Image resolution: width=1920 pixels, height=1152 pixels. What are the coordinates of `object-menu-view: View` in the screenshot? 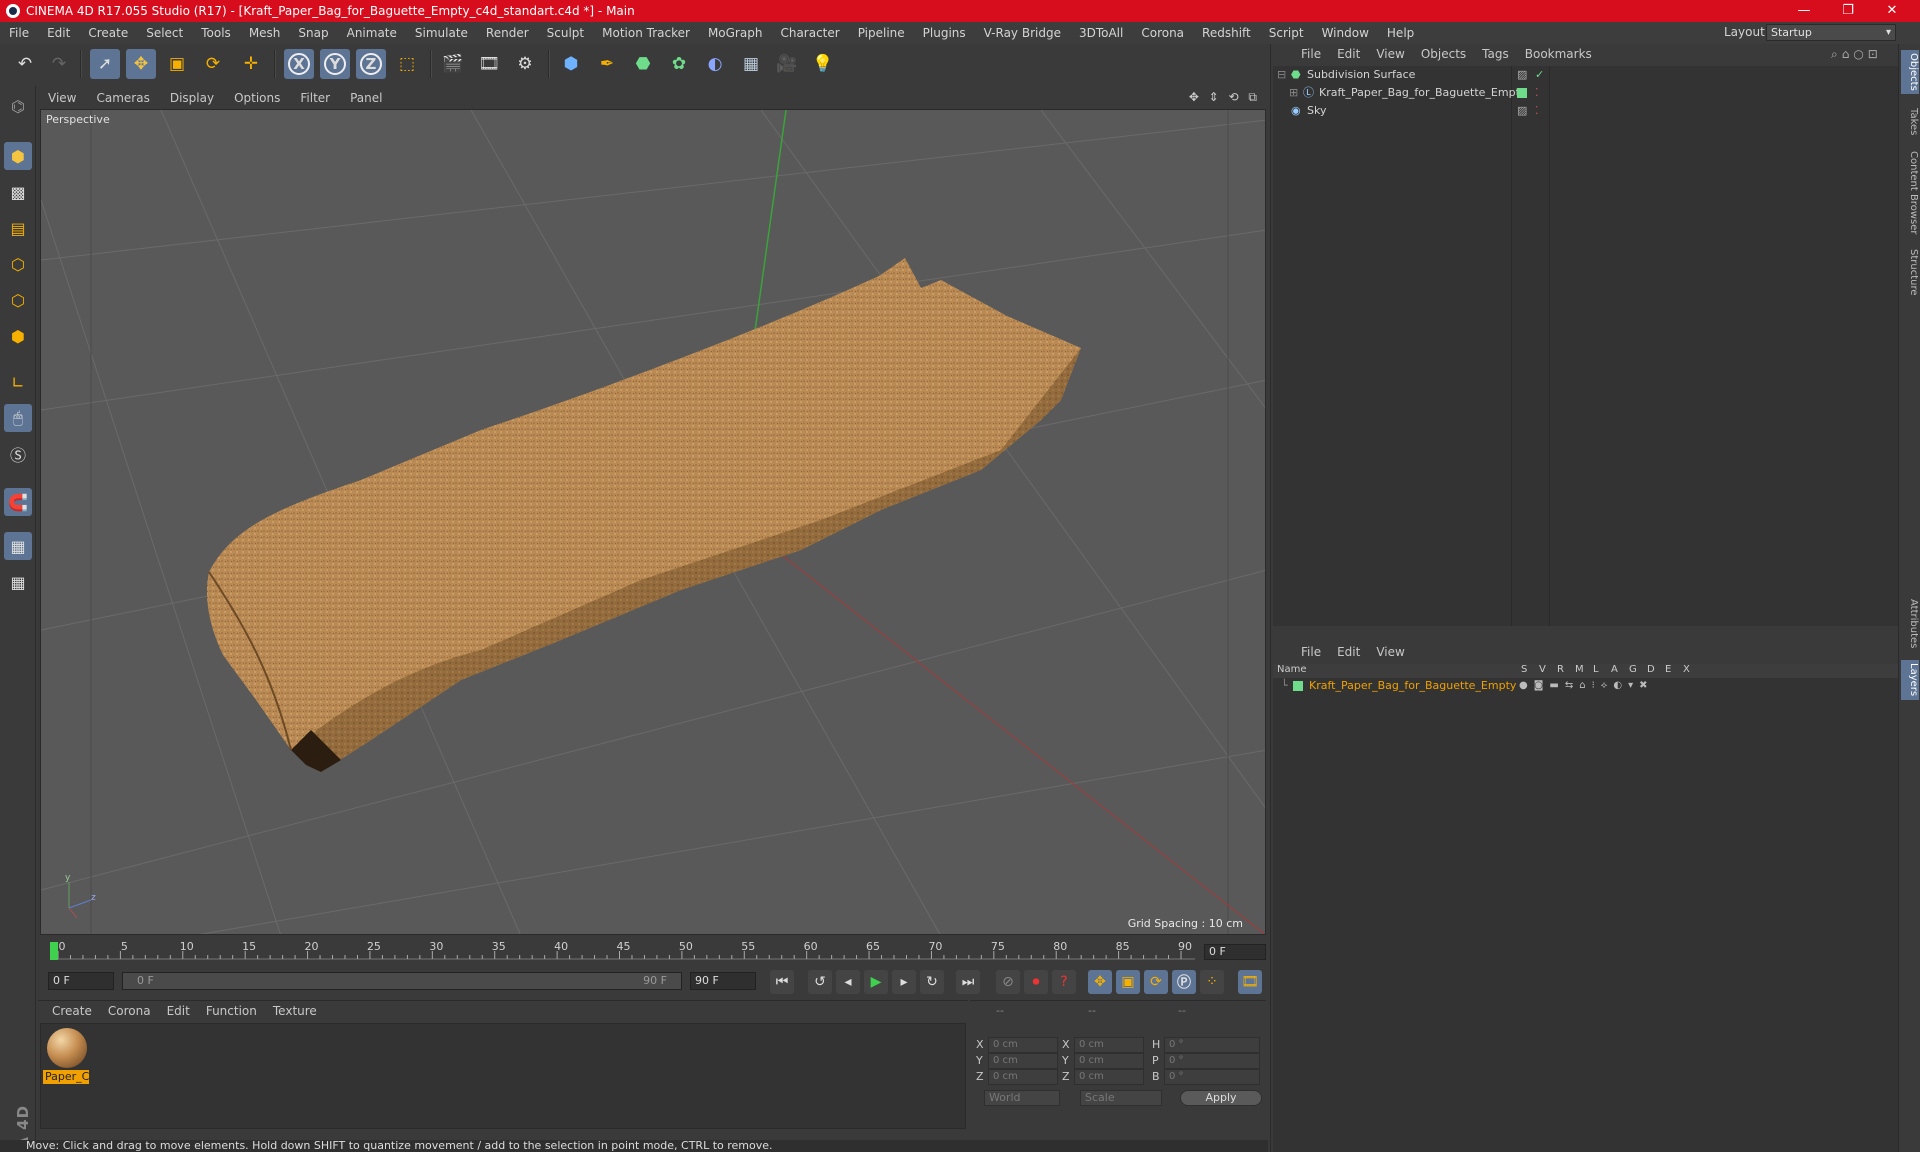 It's located at (1390, 54).